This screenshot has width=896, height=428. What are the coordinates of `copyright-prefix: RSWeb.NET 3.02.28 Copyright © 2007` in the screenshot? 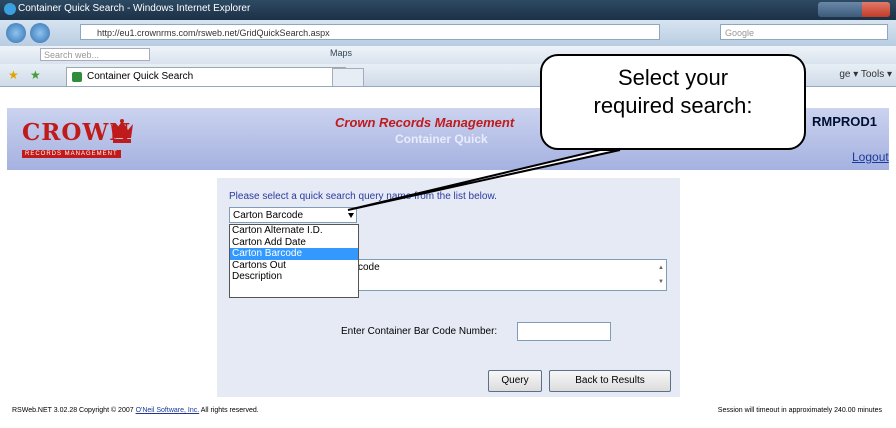 It's located at (74, 410).